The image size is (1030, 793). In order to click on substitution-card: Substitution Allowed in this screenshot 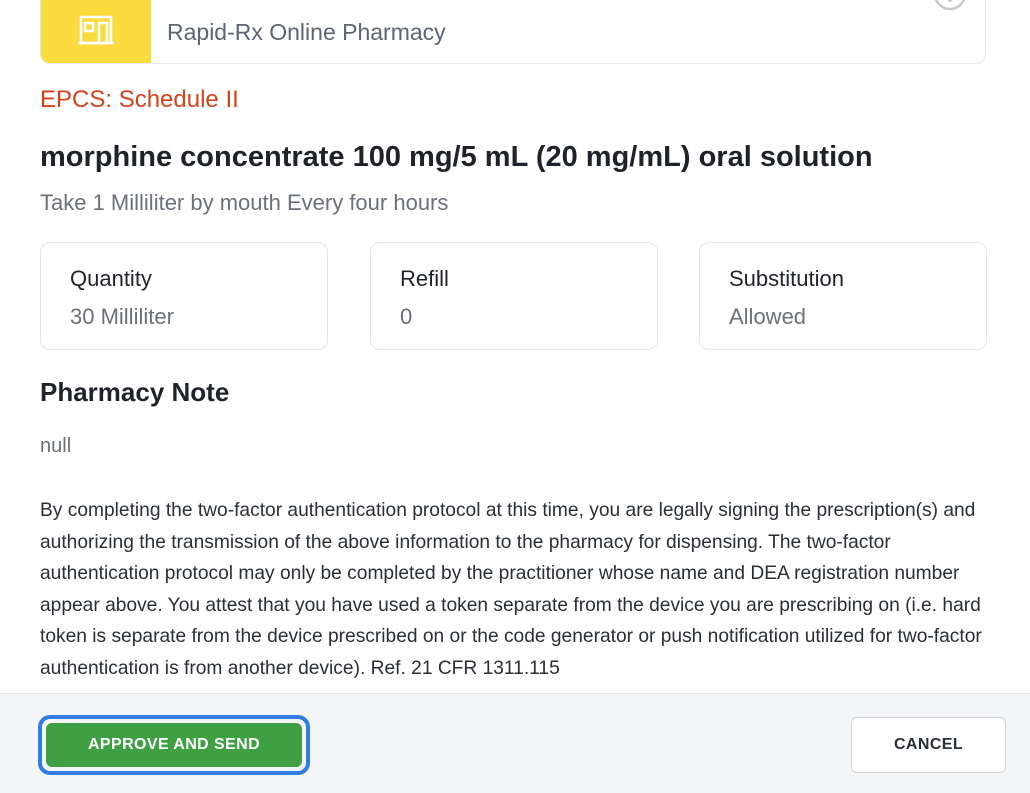, I will do `click(843, 296)`.